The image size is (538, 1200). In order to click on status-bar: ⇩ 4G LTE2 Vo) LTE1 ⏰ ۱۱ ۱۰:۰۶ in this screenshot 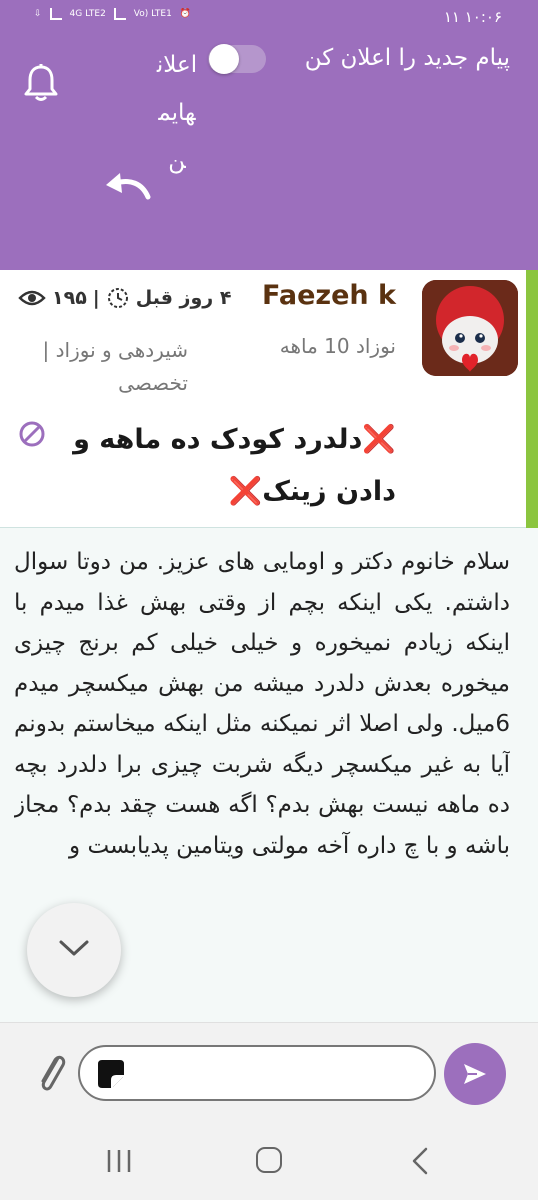, I will do `click(269, 17)`.